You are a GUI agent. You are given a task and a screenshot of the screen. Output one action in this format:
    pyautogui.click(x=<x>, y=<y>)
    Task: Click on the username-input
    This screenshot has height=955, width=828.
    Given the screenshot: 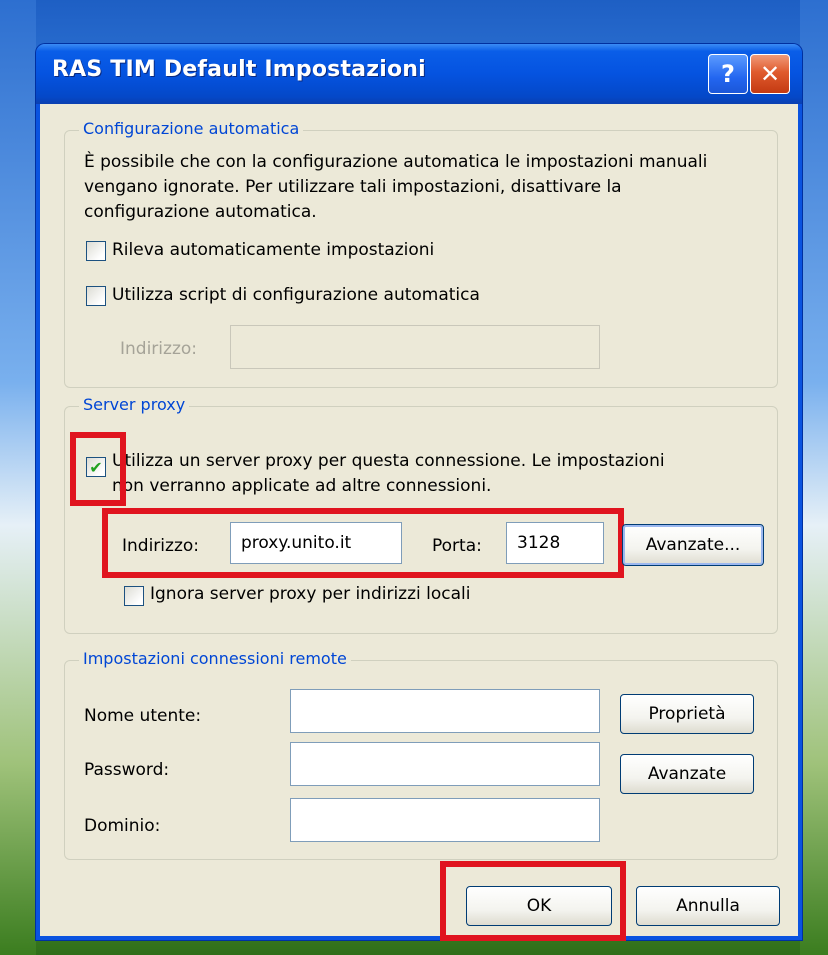 What is the action you would take?
    pyautogui.click(x=445, y=711)
    